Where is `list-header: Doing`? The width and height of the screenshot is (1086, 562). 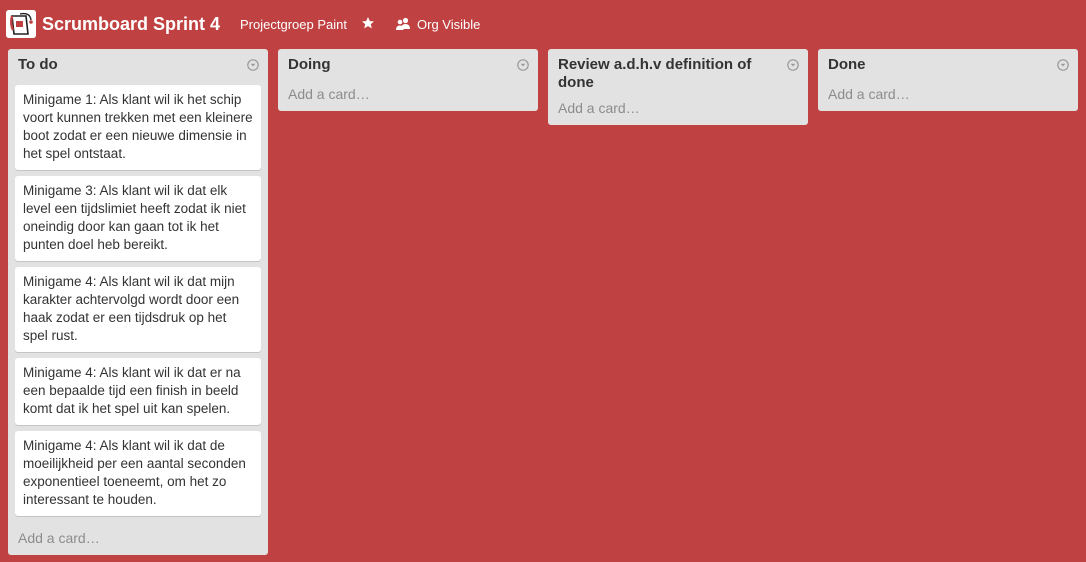
list-header: Doing is located at coordinates (408, 63).